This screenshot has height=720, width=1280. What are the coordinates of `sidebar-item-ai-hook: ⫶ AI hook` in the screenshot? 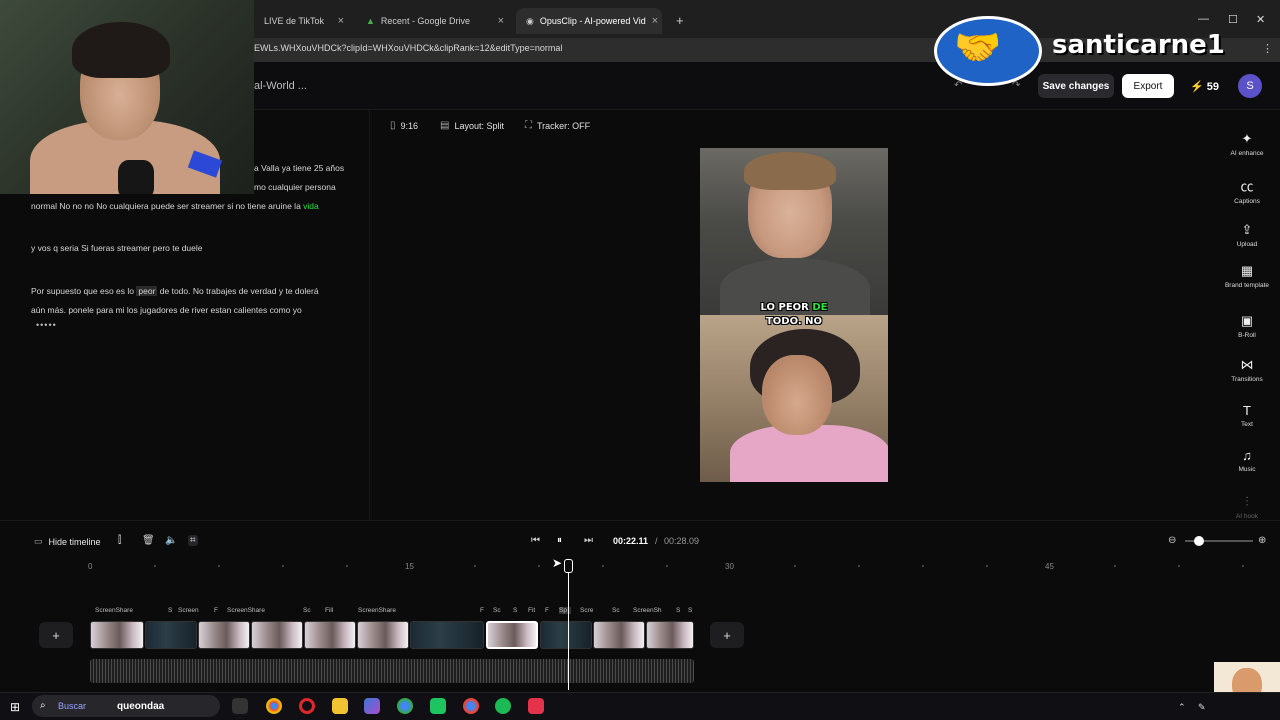 It's located at (1247, 507).